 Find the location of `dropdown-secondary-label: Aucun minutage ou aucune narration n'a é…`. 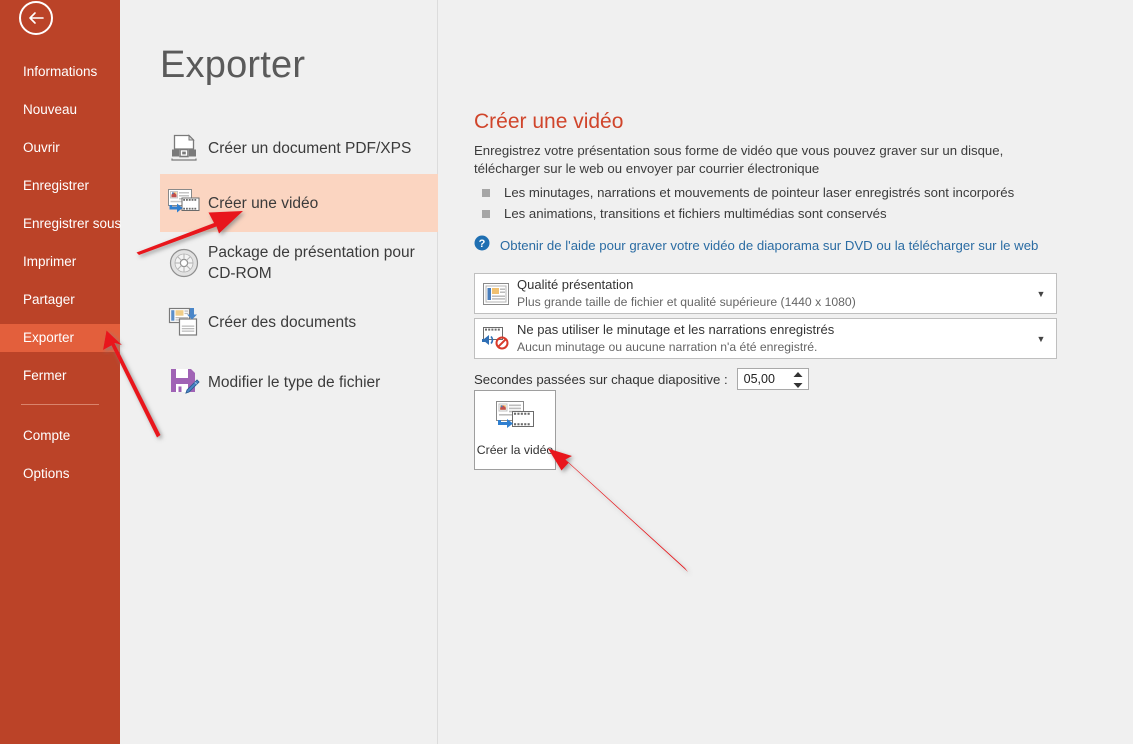

dropdown-secondary-label: Aucun minutage ou aucune narration n'a é… is located at coordinates (667, 347).